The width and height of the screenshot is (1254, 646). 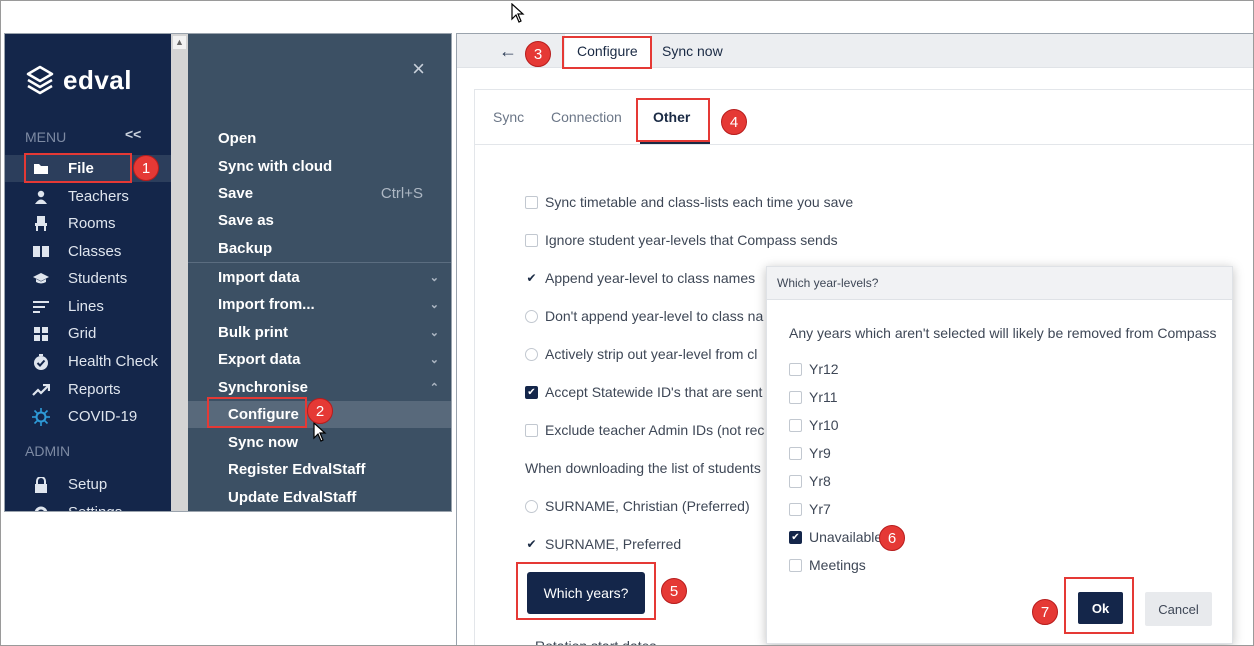 I want to click on sidebar-item-label: Rooms, so click(x=92, y=223).